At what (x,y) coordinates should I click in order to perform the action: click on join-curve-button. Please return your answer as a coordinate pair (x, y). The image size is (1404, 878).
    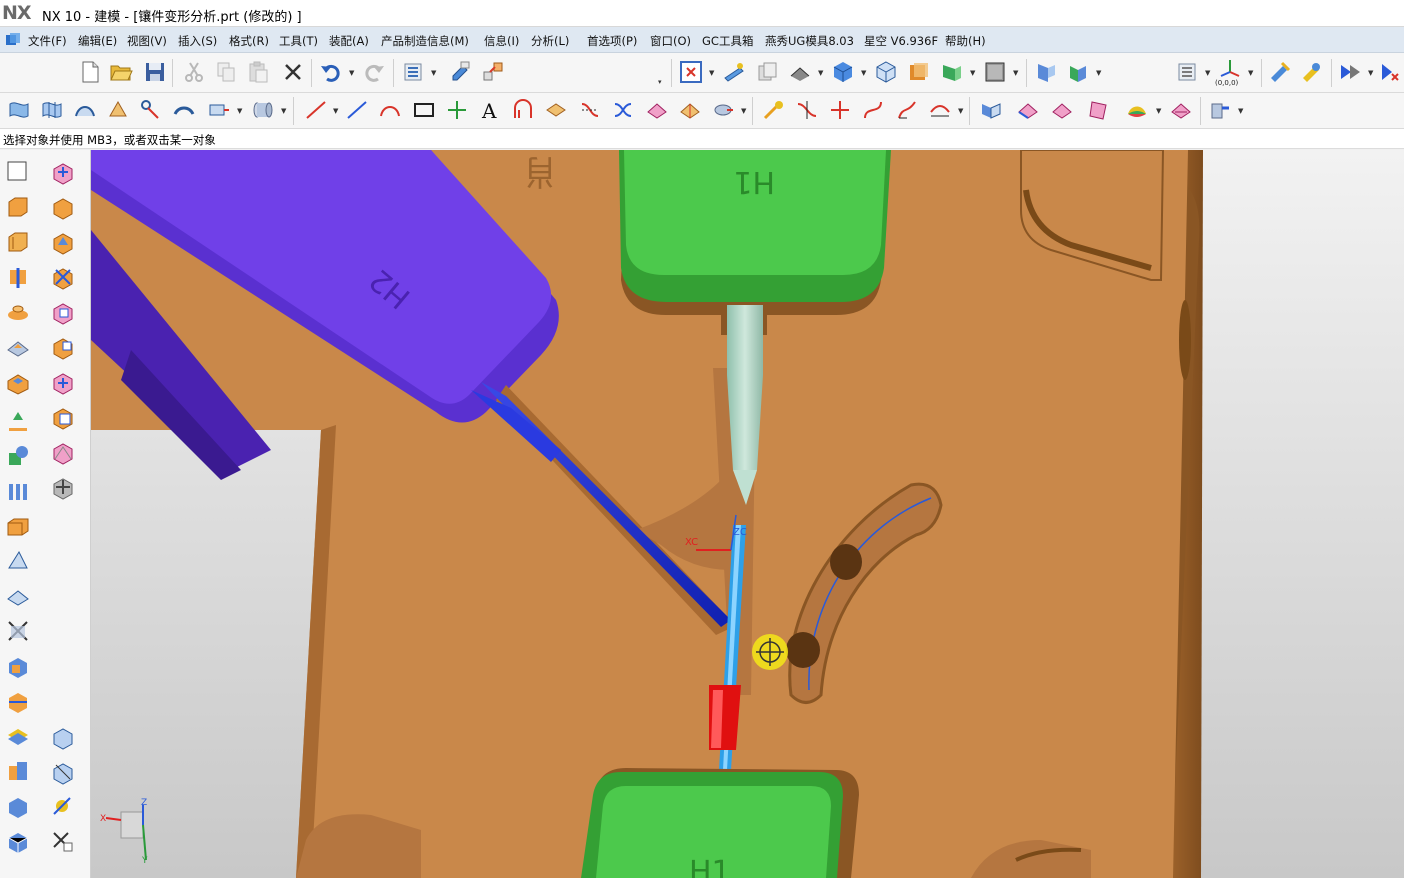
    Looking at the image, I should click on (623, 110).